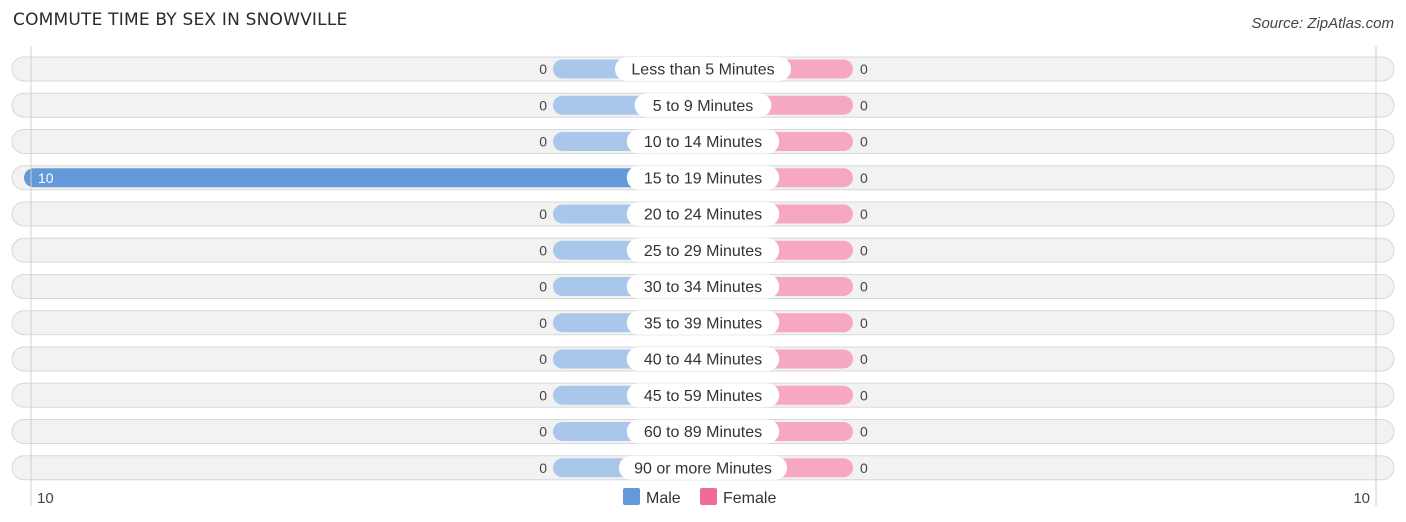 The height and width of the screenshot is (522, 1406). I want to click on legend-female-label: Female, so click(749, 498).